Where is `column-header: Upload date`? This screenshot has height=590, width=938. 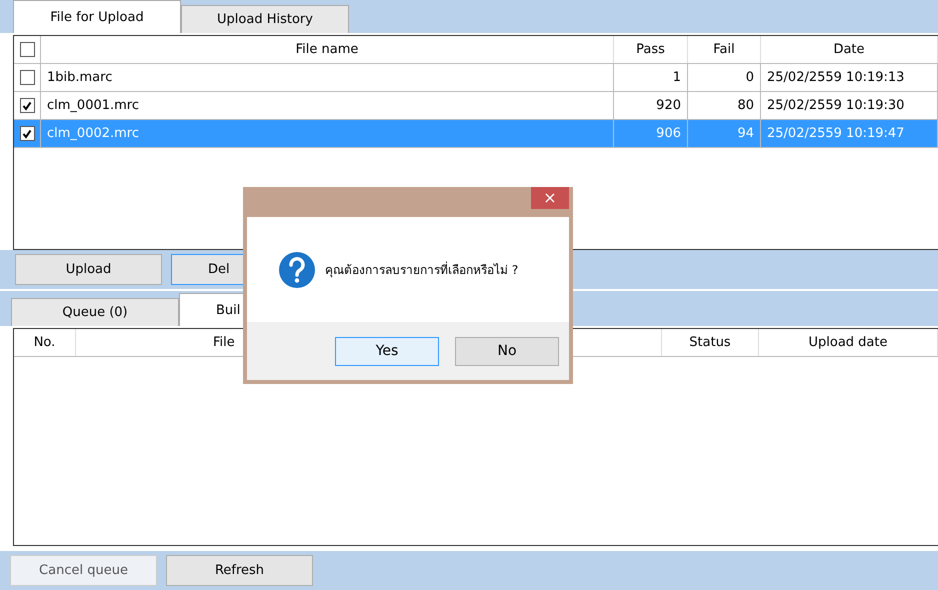
column-header: Upload date is located at coordinates (848, 342).